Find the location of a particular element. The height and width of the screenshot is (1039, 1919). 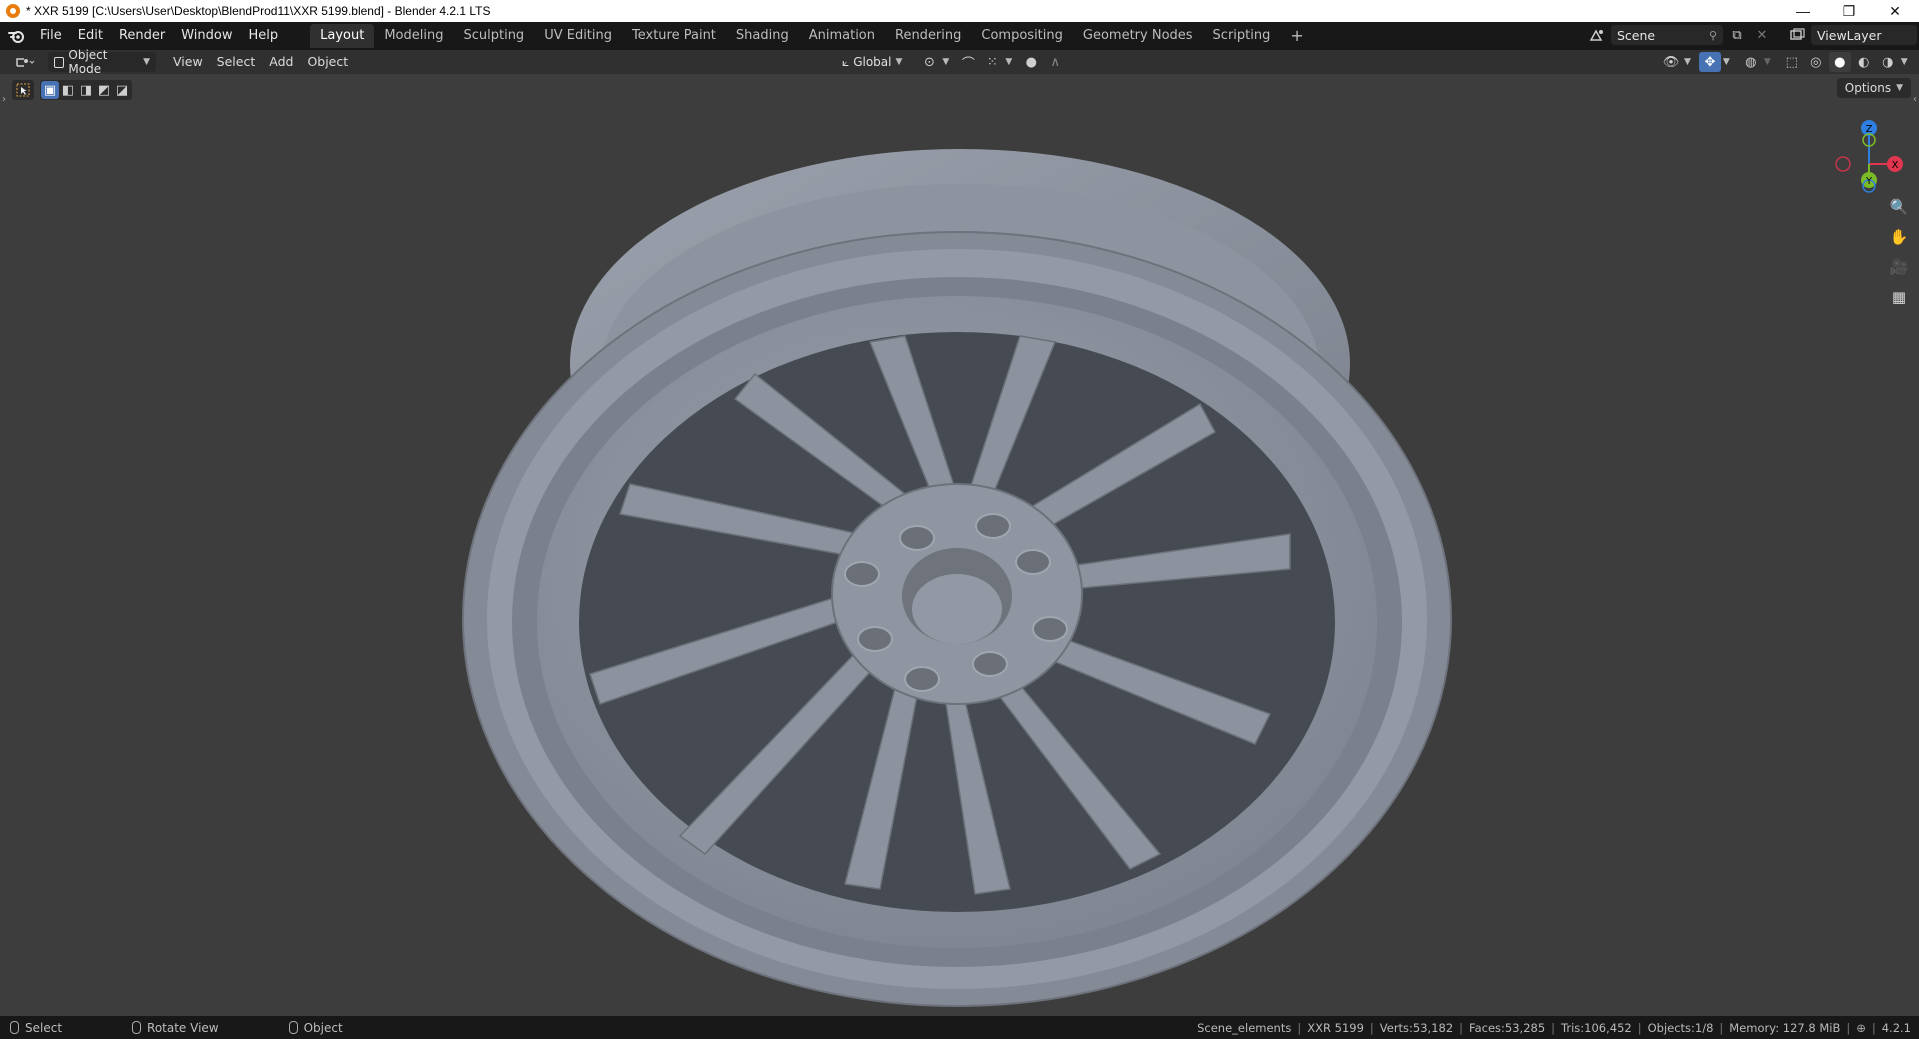

stat-collection: Scene_elements is located at coordinates (1244, 1027).